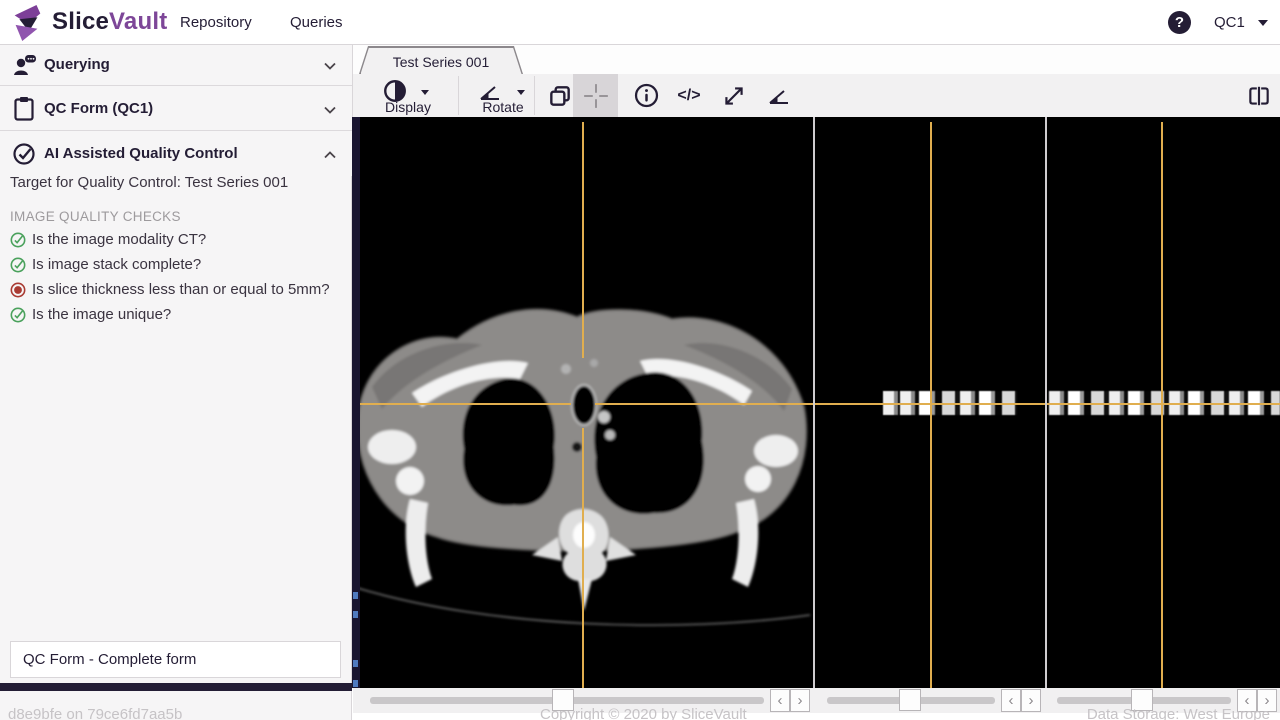  I want to click on sidebar-section-label: AI Assisted Quality Control, so click(141, 153).